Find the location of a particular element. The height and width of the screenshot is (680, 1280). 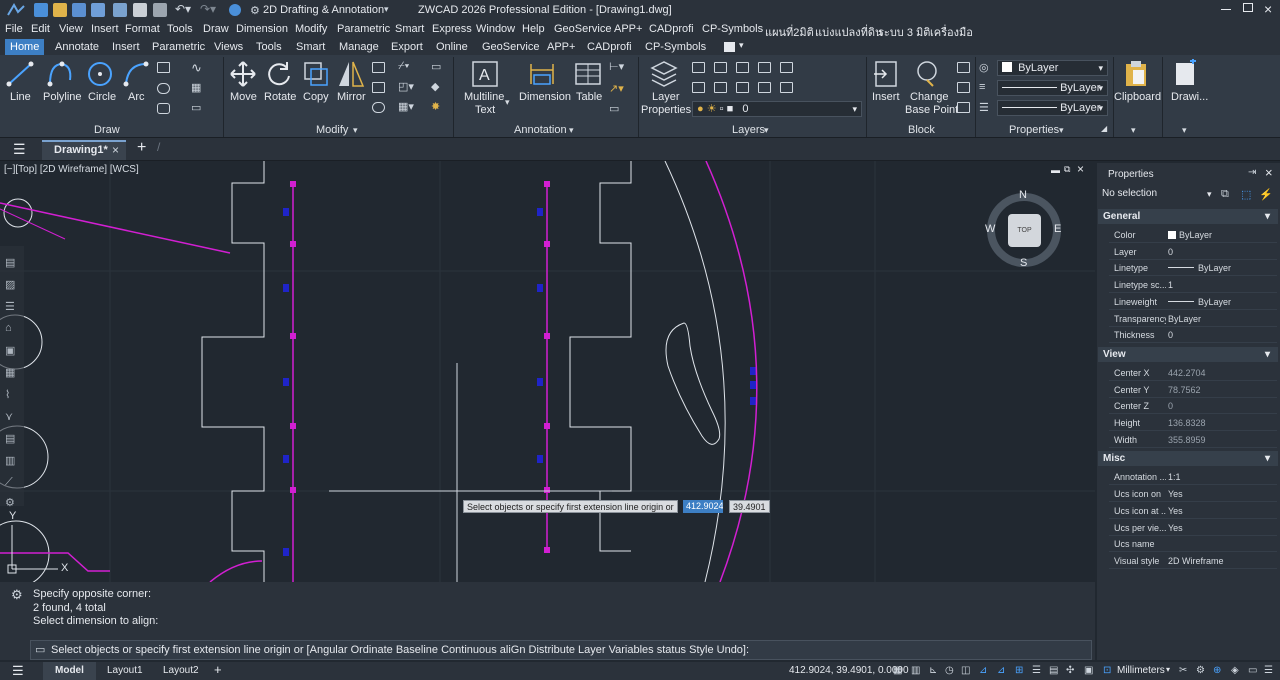

explode-icon: ✸ is located at coordinates (435, 106).